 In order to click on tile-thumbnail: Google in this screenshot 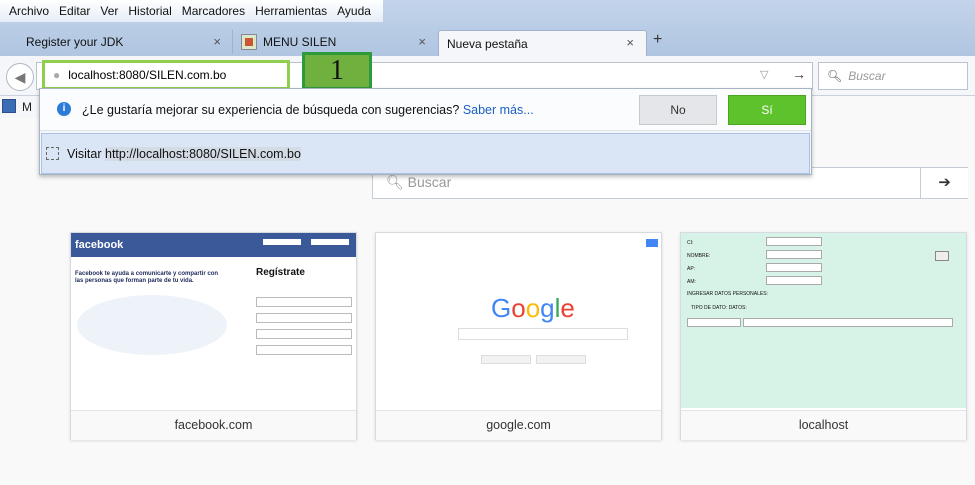, I will do `click(518, 320)`.